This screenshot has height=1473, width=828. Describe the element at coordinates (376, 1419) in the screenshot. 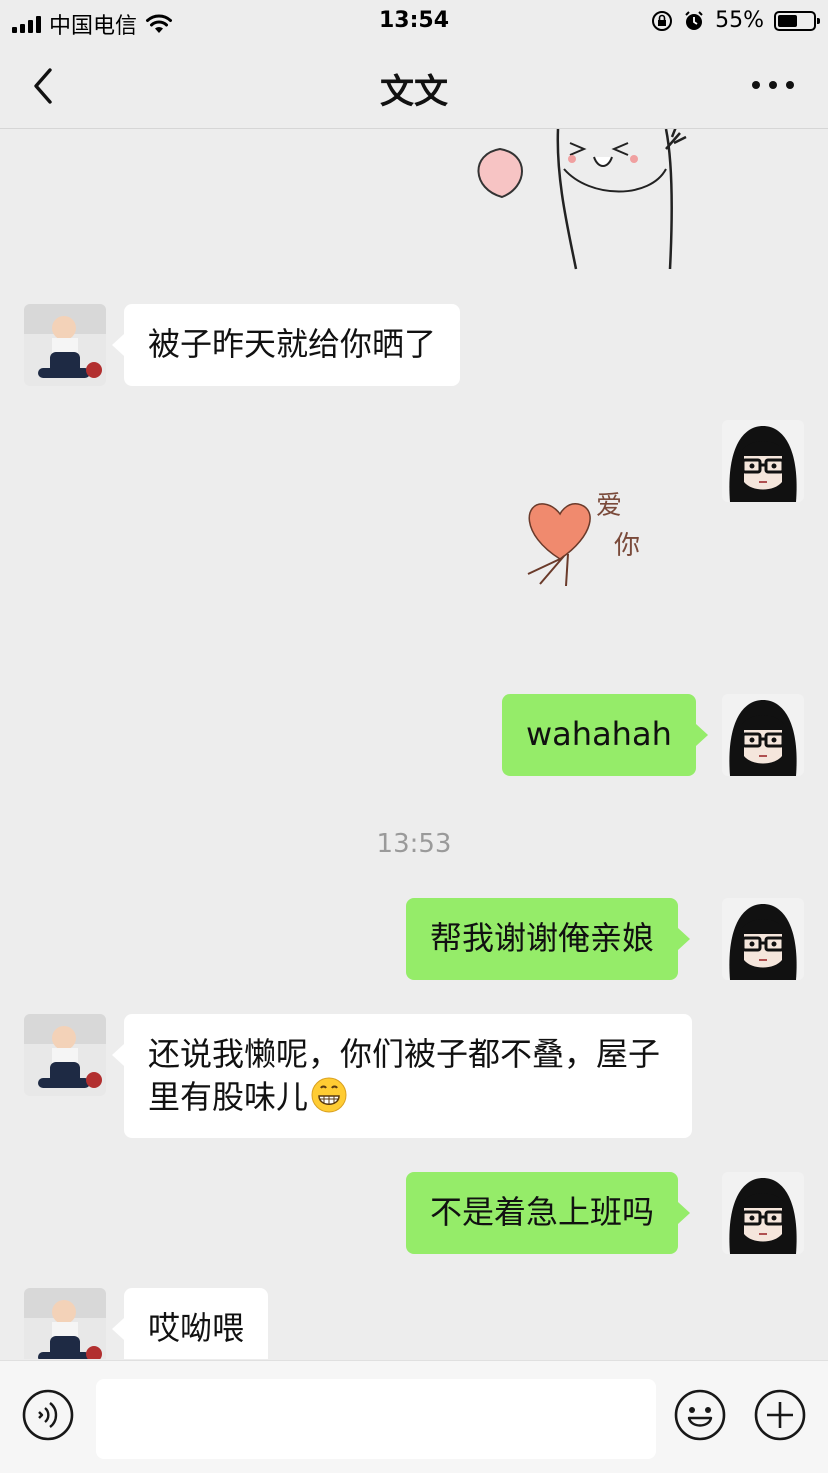

I see `message-input` at that location.